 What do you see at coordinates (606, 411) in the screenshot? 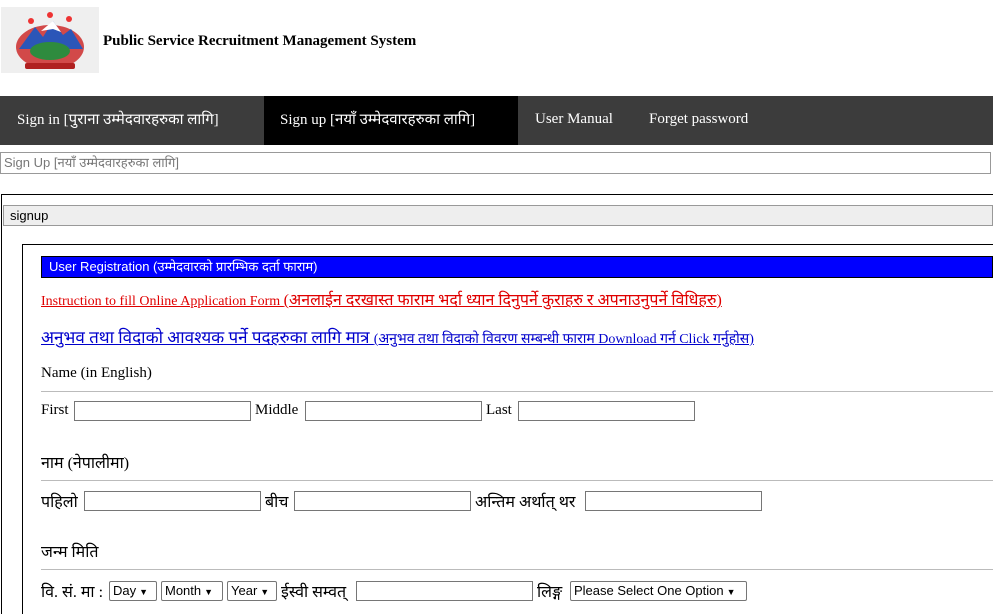
I see `last-name-input` at bounding box center [606, 411].